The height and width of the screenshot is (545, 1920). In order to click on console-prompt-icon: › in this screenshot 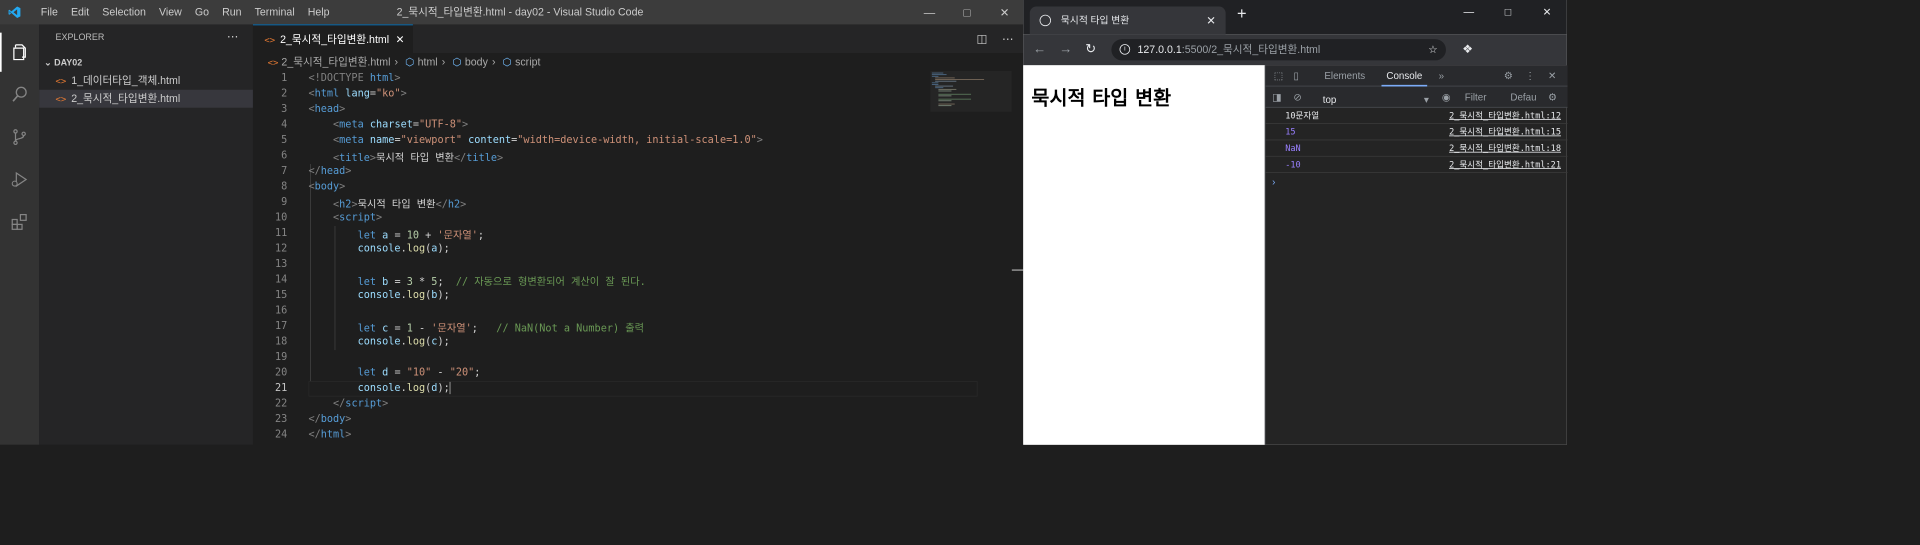, I will do `click(1273, 181)`.